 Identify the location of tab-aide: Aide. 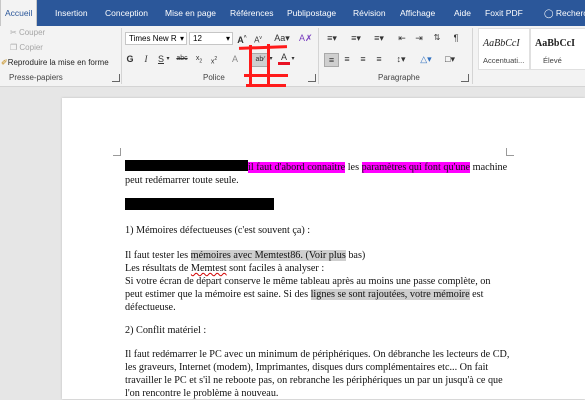
(462, 13).